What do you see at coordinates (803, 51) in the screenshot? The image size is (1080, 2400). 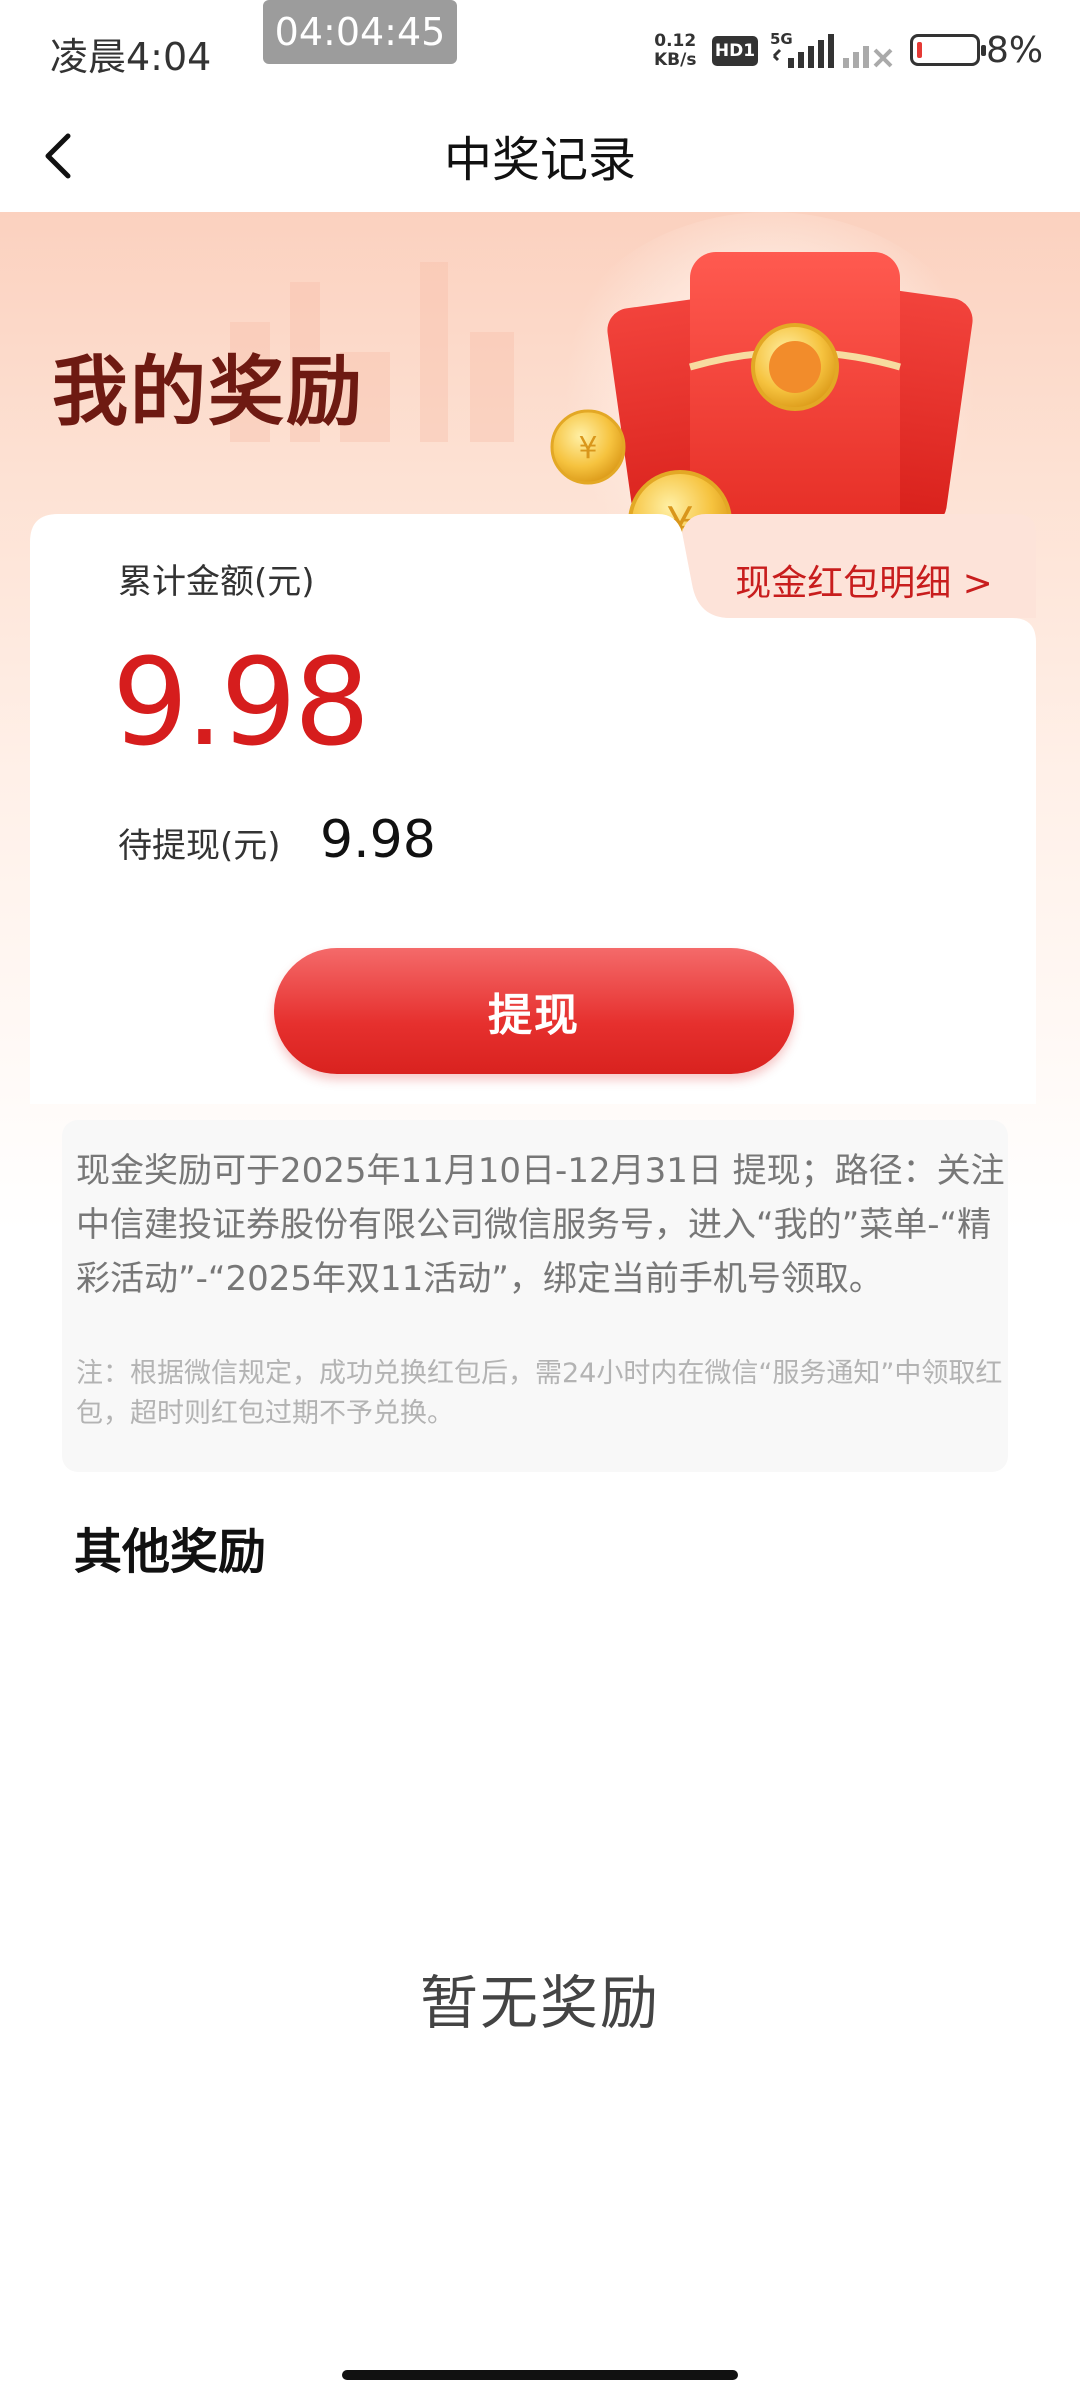 I see `cellular-signal-icon` at bounding box center [803, 51].